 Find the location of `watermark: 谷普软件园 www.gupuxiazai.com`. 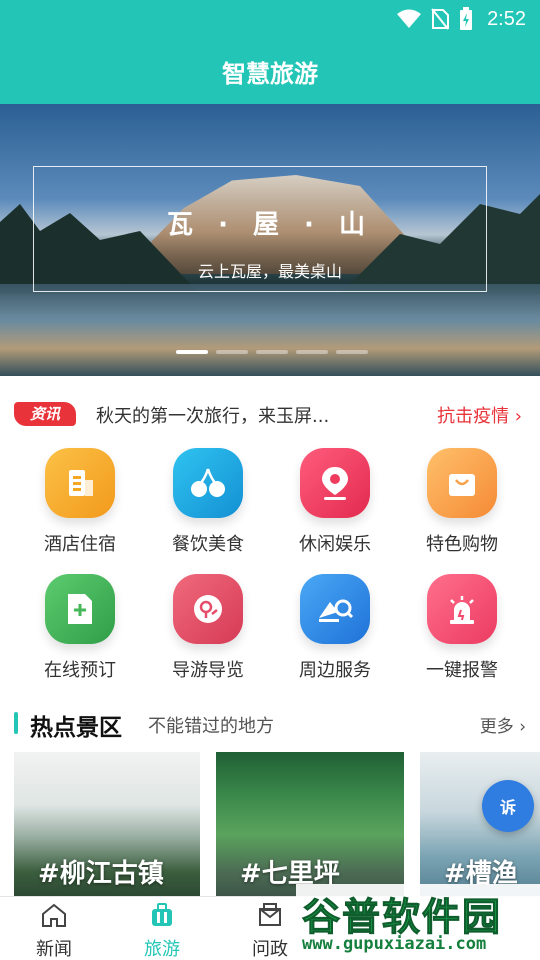

watermark: 谷普软件园 www.gupuxiazai.com is located at coordinates (418, 922).